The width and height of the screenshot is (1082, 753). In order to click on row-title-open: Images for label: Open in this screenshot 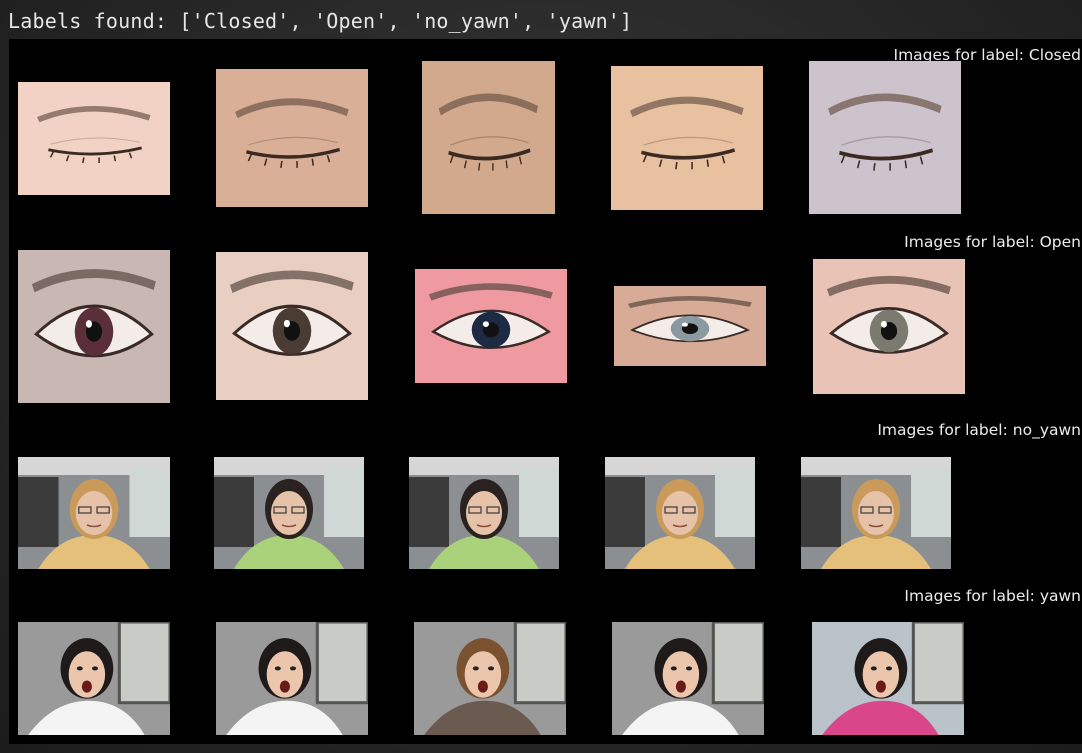, I will do `click(992, 242)`.